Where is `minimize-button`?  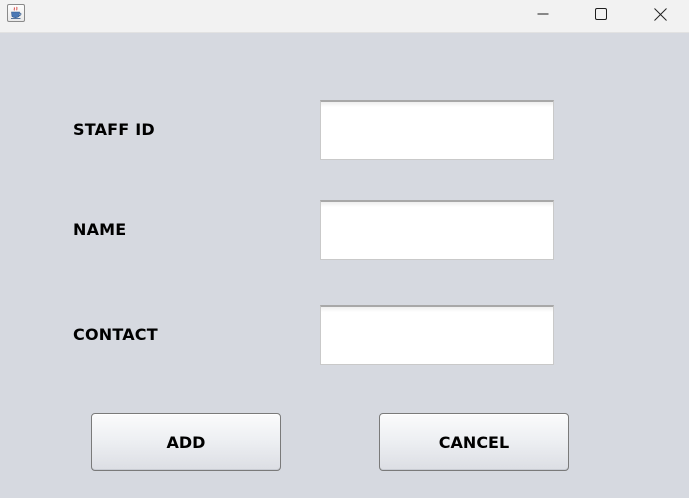 minimize-button is located at coordinates (543, 14).